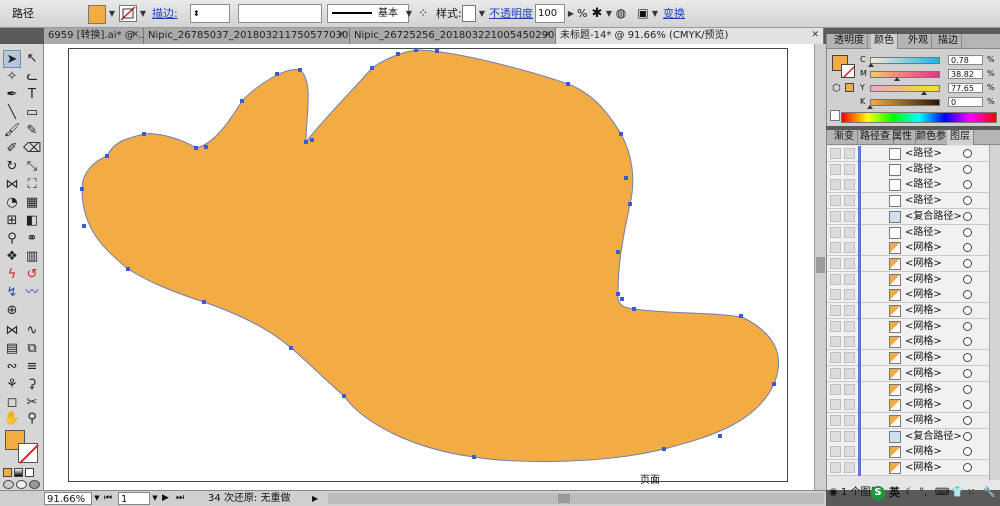 The image size is (1000, 506). I want to click on artboard-dropdown-arrow: ▼, so click(155, 498).